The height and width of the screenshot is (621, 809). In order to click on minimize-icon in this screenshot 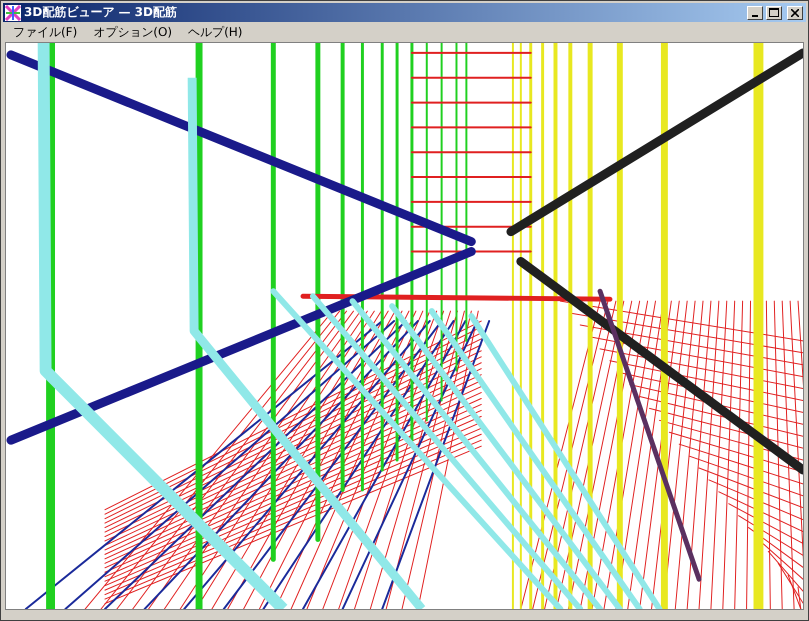, I will do `click(755, 15)`.